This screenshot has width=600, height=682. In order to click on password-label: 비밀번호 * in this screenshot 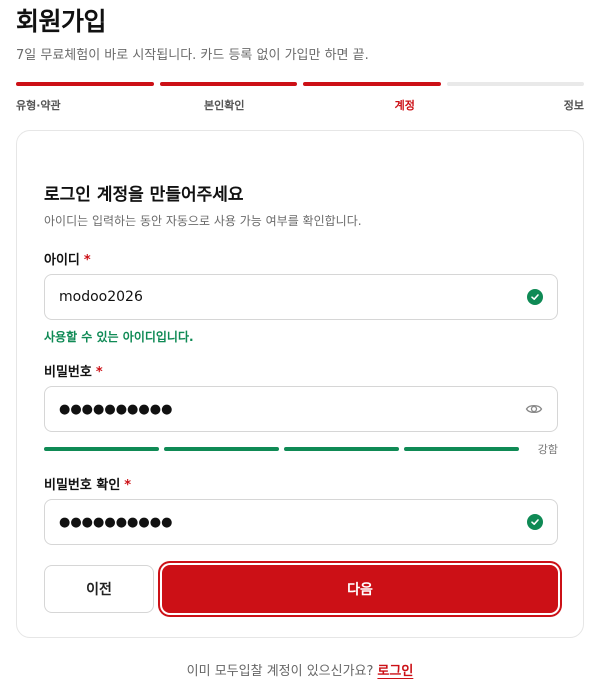, I will do `click(73, 370)`.